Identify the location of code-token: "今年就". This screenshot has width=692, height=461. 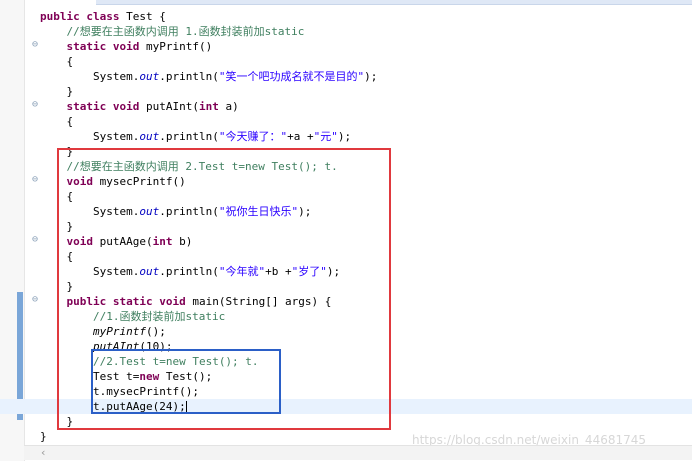
(242, 271).